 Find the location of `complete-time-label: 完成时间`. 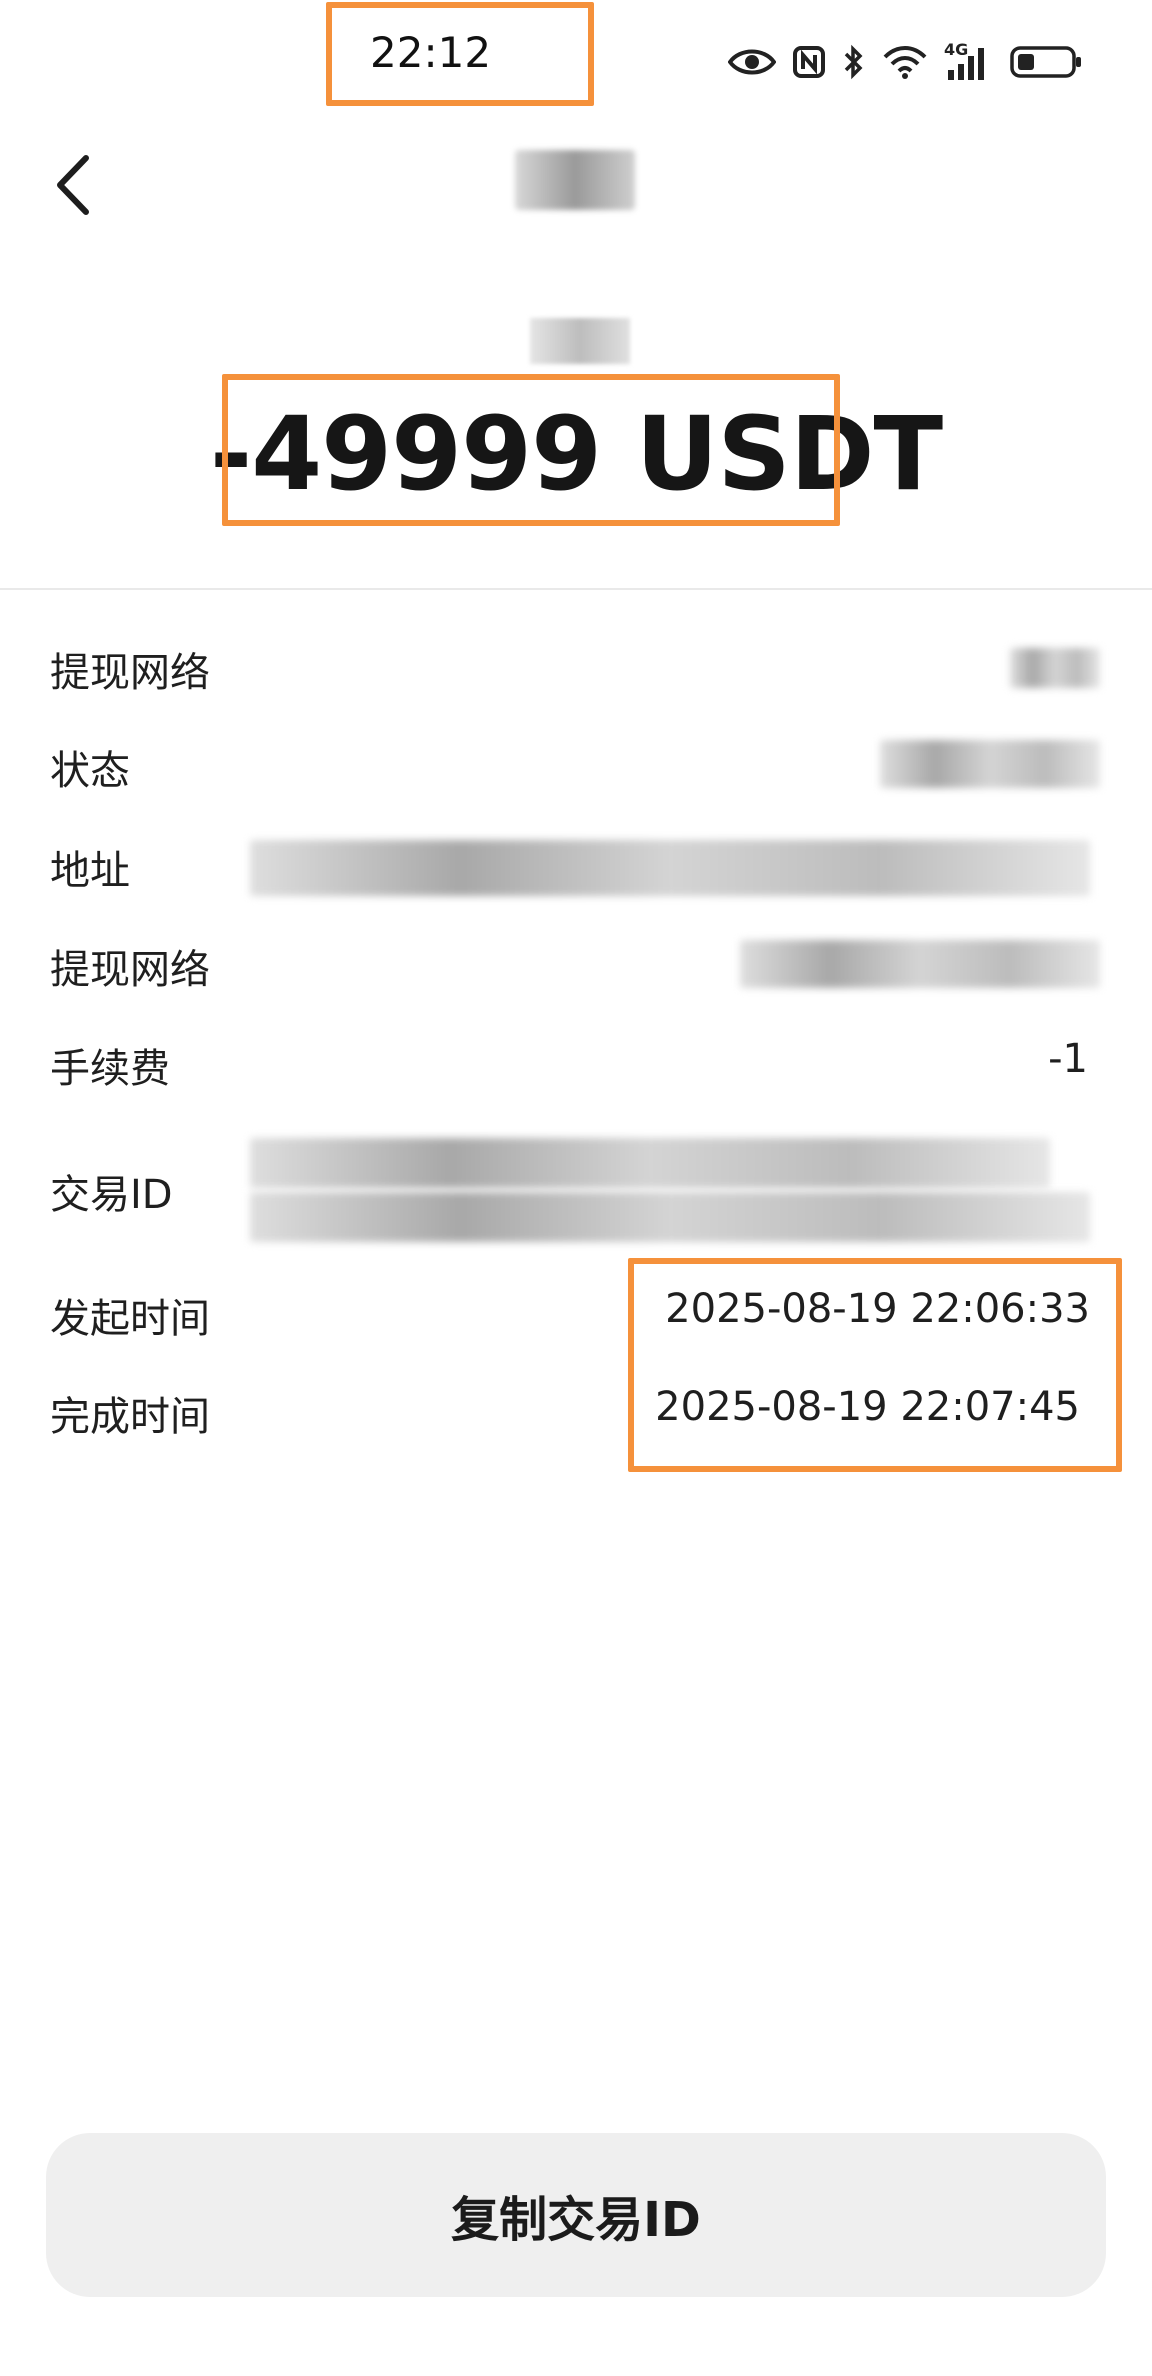

complete-time-label: 完成时间 is located at coordinates (130, 1417).